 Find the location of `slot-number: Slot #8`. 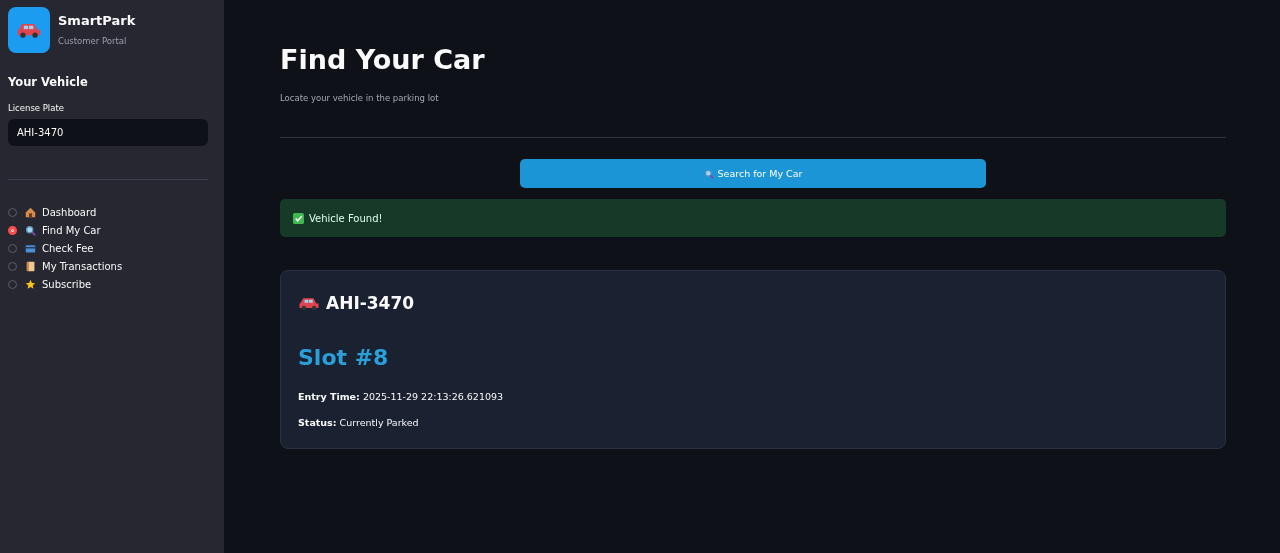

slot-number: Slot #8 is located at coordinates (344, 357).